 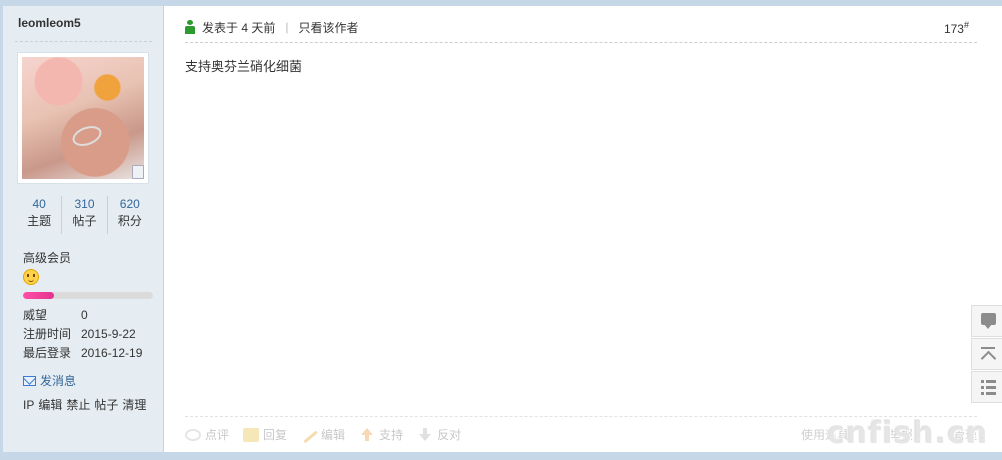 I want to click on stat-posts-value: 310, so click(x=84, y=204).